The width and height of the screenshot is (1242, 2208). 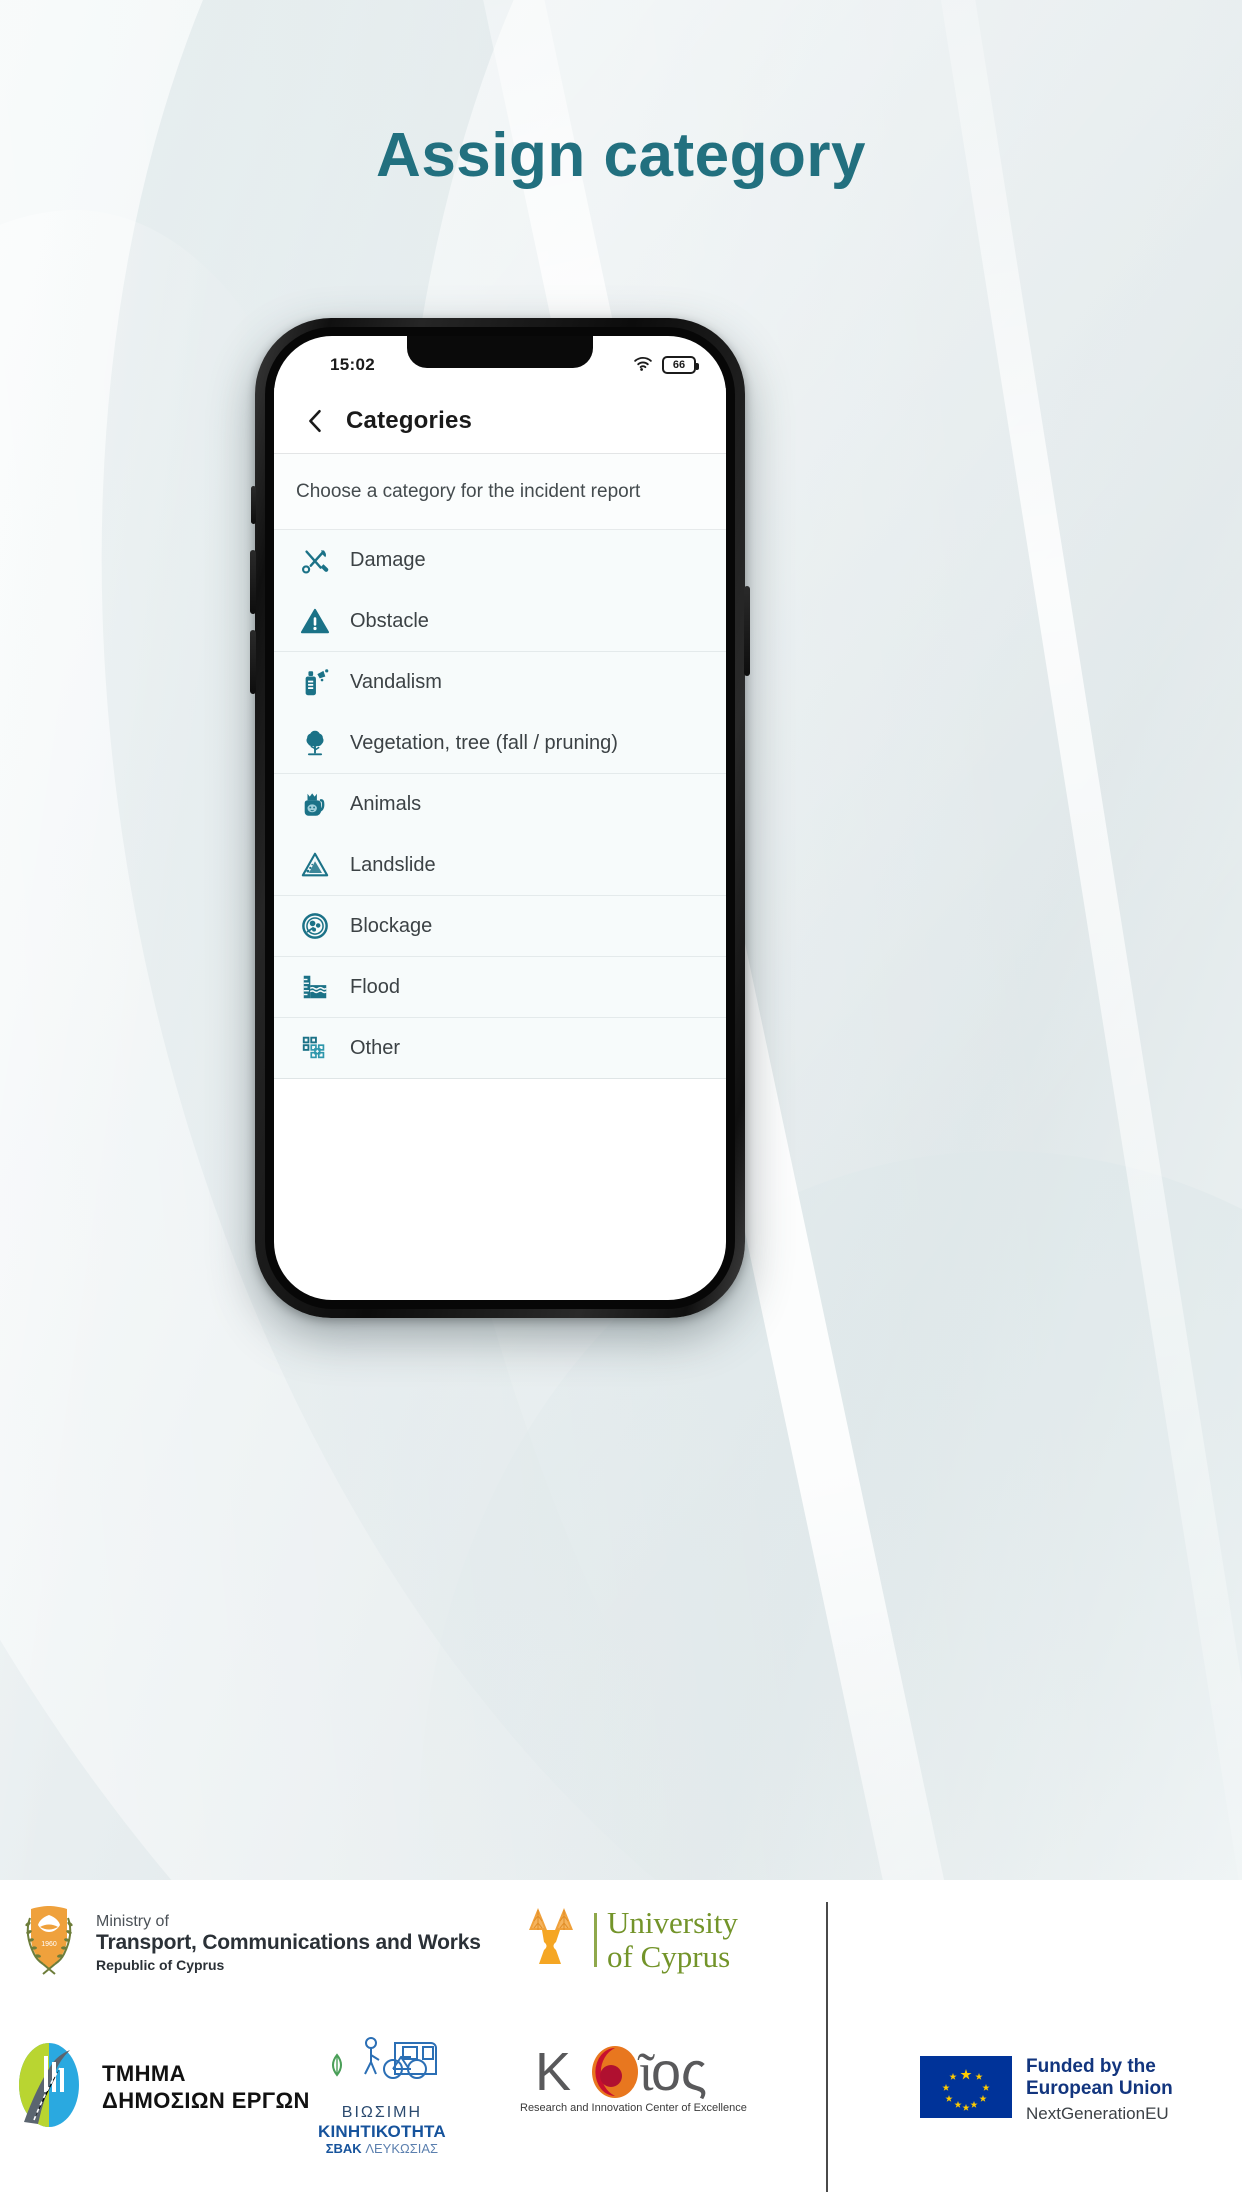 I want to click on svak-line-3a: ΣΒΑΚ, so click(x=343, y=2148).